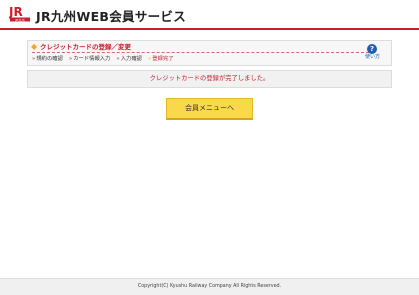 This screenshot has height=295, width=419. Describe the element at coordinates (49, 59) in the screenshot. I see `step-label: 規約の確認` at that location.